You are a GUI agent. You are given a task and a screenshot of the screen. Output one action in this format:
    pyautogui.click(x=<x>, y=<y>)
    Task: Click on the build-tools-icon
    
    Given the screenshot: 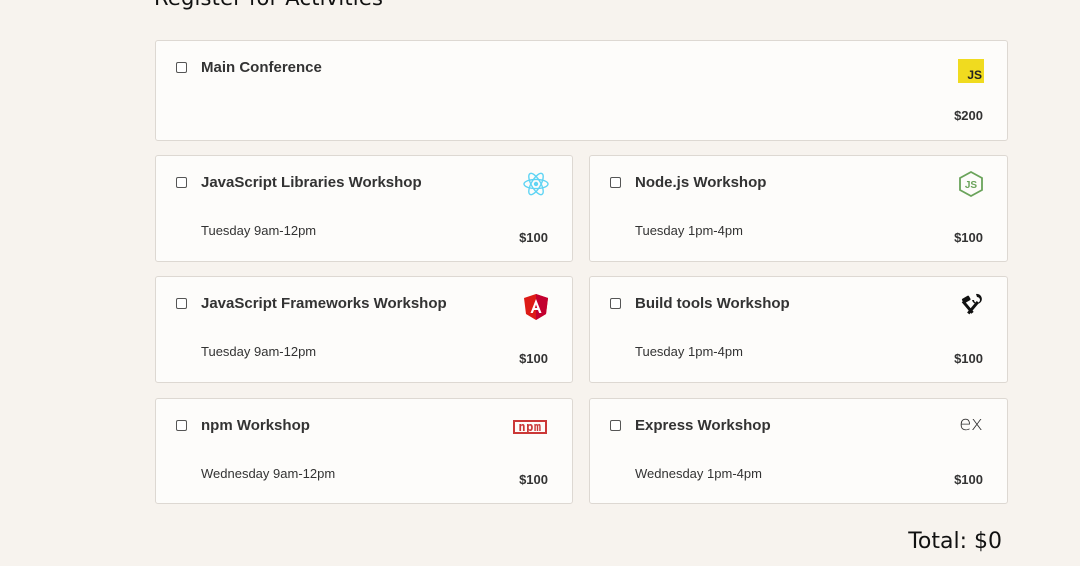 What is the action you would take?
    pyautogui.click(x=971, y=305)
    